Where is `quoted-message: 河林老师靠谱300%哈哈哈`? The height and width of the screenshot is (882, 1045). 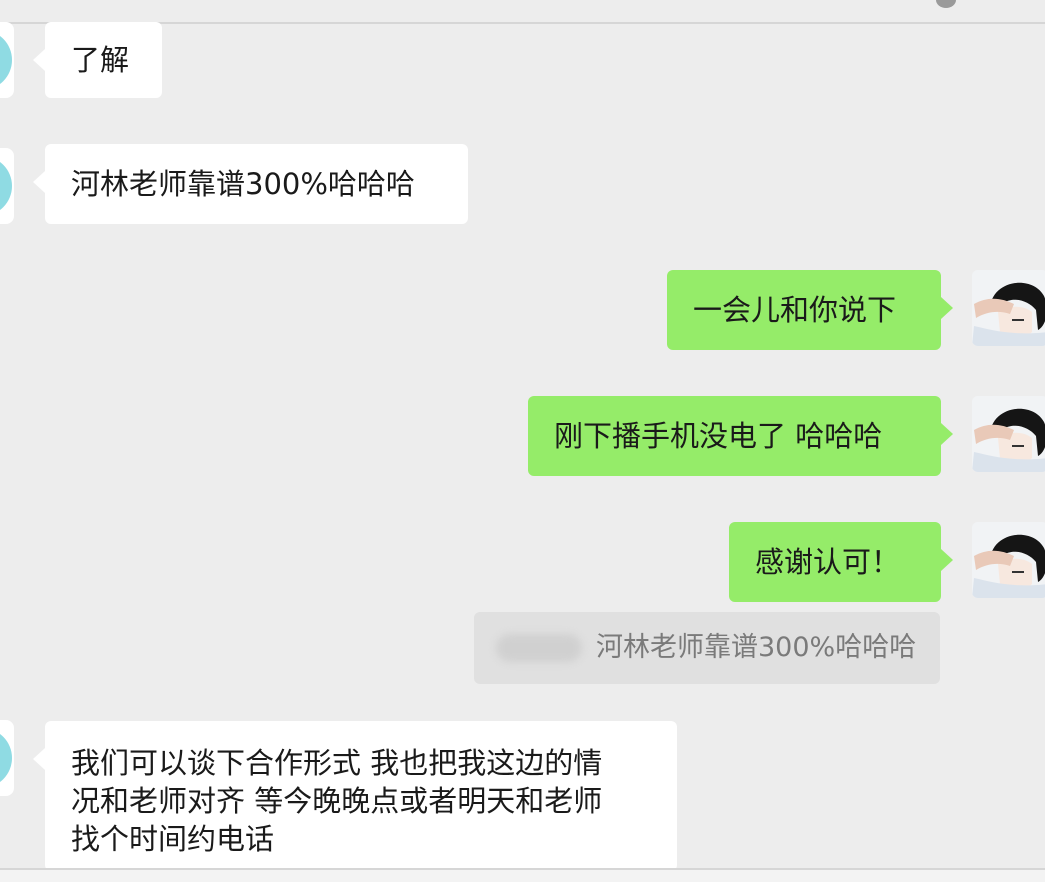 quoted-message: 河林老师靠谱300%哈哈哈 is located at coordinates (707, 648).